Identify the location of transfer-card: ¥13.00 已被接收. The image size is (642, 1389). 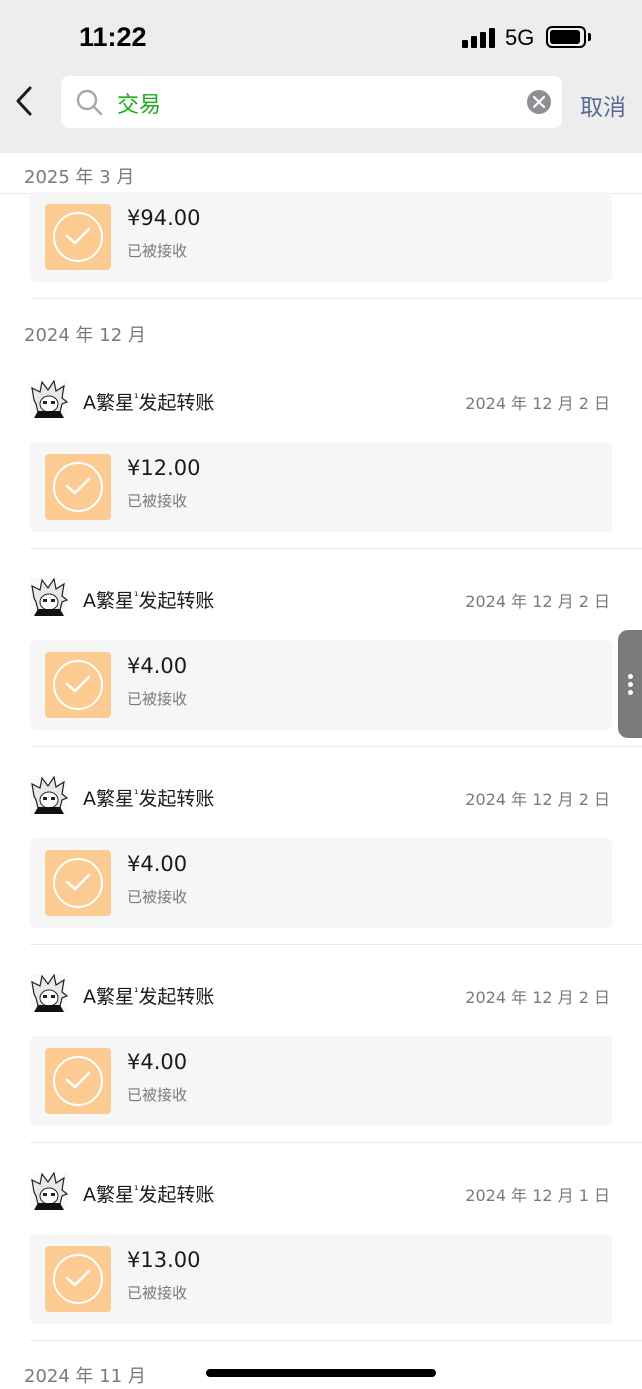
(321, 1279).